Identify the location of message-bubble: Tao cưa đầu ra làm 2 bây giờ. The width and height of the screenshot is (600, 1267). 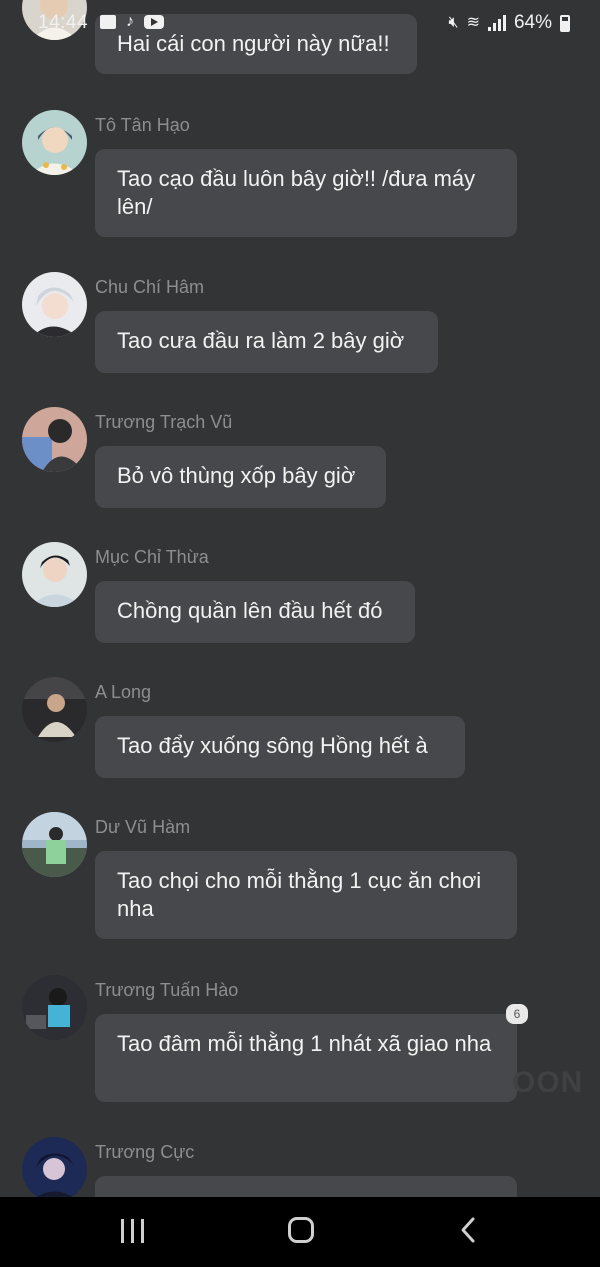
(266, 342).